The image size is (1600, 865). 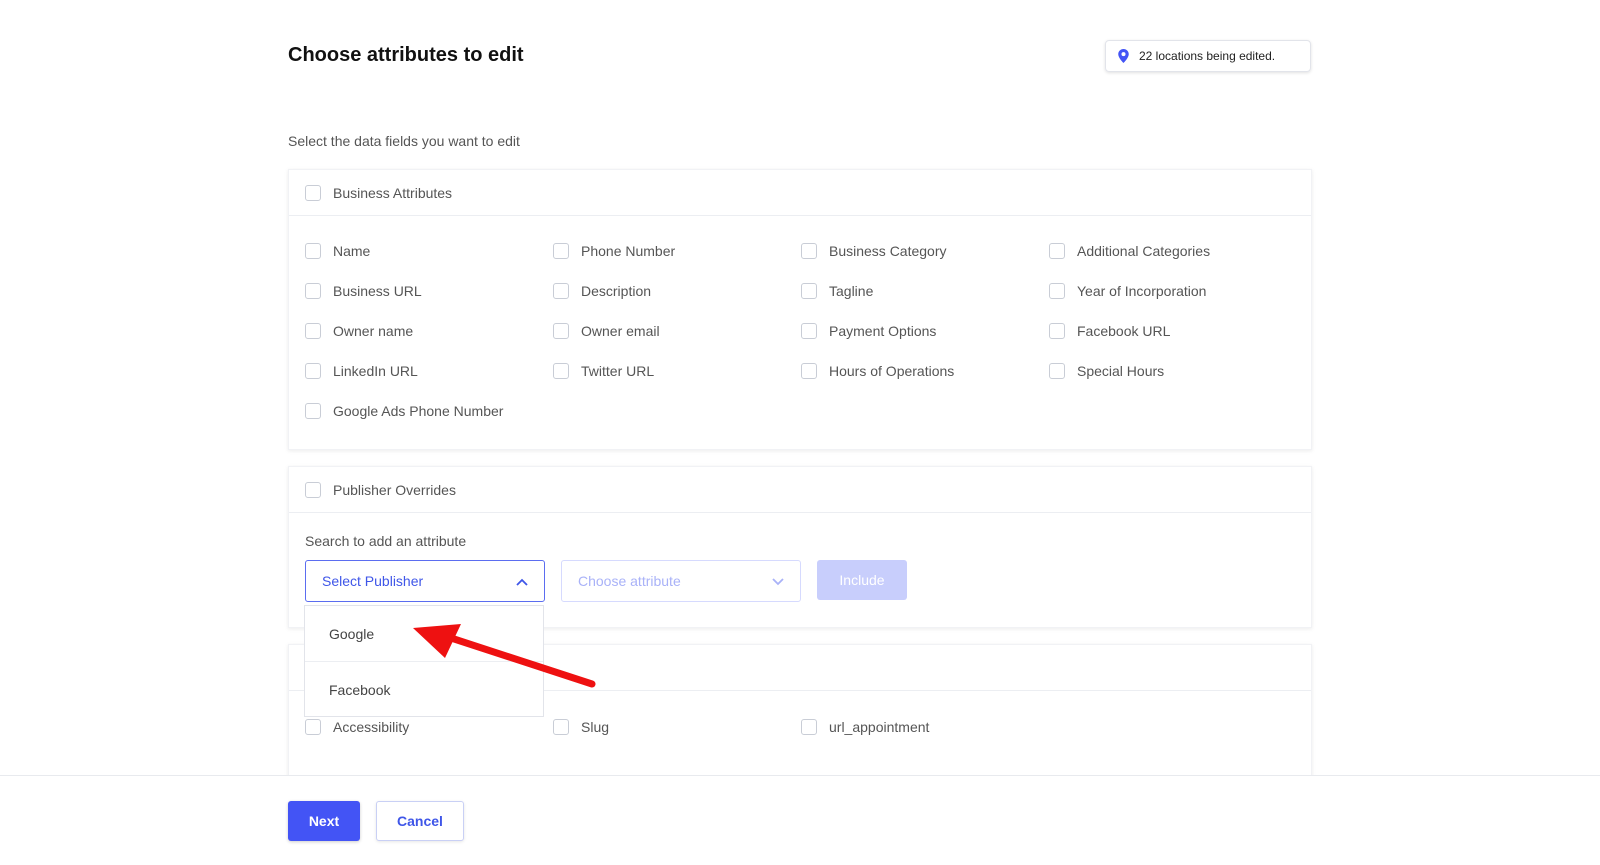 I want to click on choose-attribute-placeholder: Choose attribute, so click(x=629, y=581).